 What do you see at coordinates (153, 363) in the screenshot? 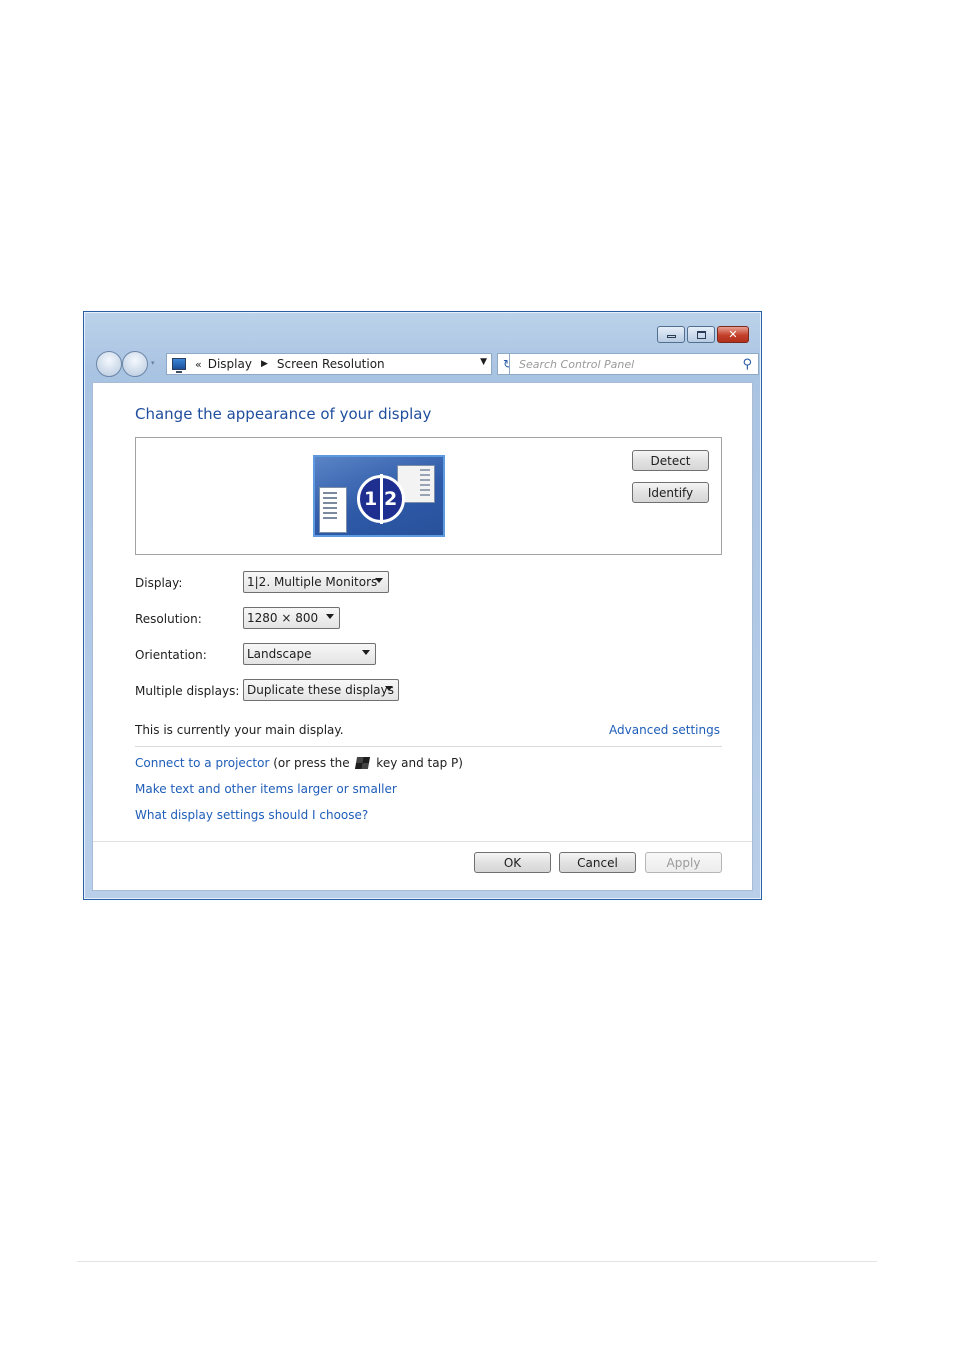
I see `recent-pages-dropdown: ▾` at bounding box center [153, 363].